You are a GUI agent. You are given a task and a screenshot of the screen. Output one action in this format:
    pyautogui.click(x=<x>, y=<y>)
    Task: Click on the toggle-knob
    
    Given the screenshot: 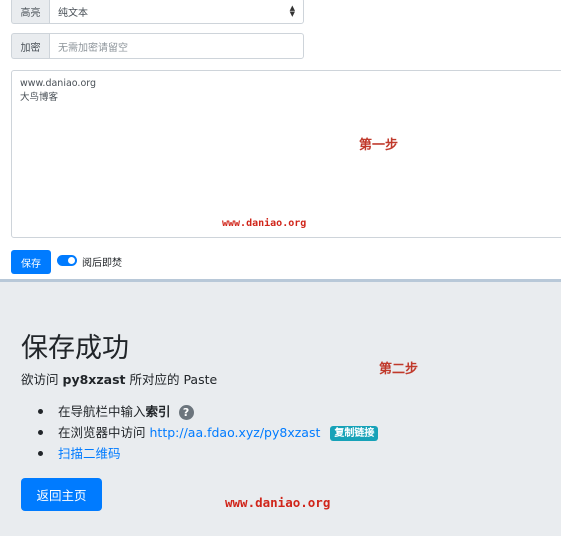 What is the action you would take?
    pyautogui.click(x=71, y=260)
    